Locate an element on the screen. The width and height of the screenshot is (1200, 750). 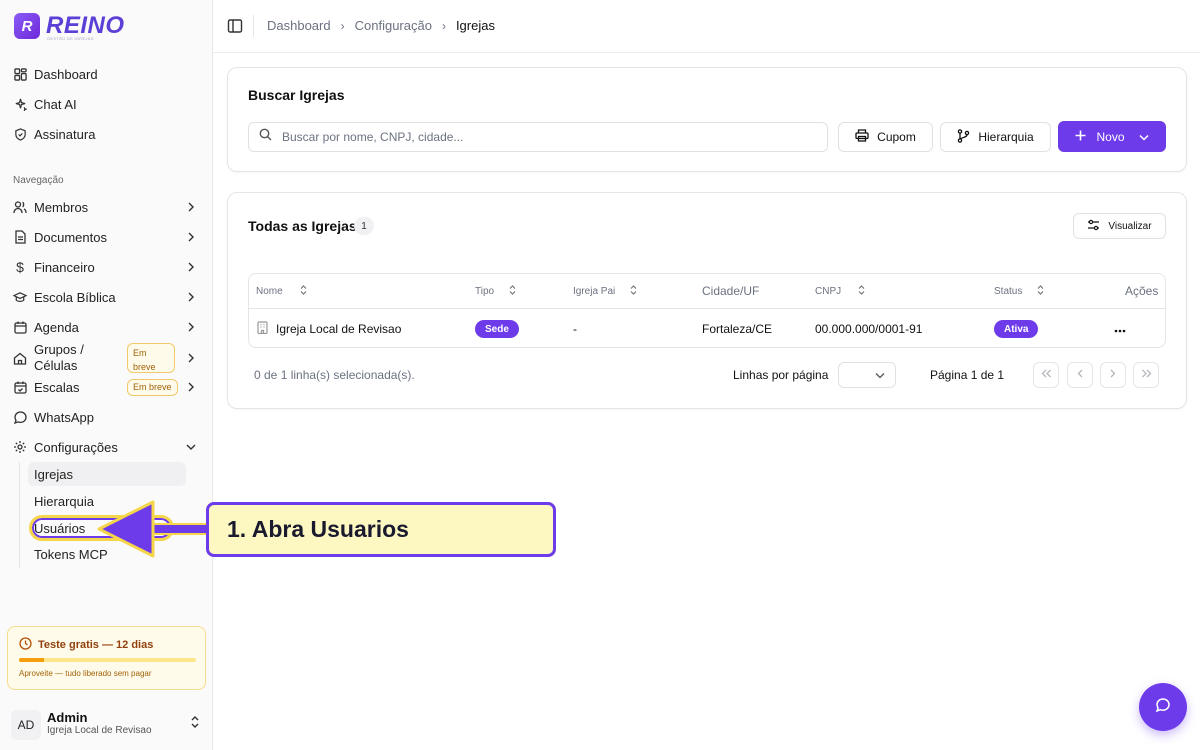
search-box is located at coordinates (538, 137).